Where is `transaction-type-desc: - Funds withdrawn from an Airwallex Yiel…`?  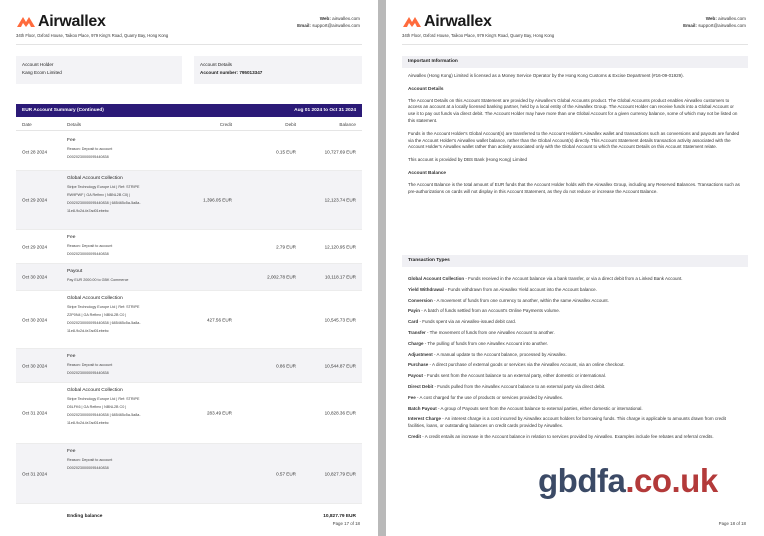
transaction-type-desc: - Funds withdrawn from an Airwallex Yiel… is located at coordinates (520, 289).